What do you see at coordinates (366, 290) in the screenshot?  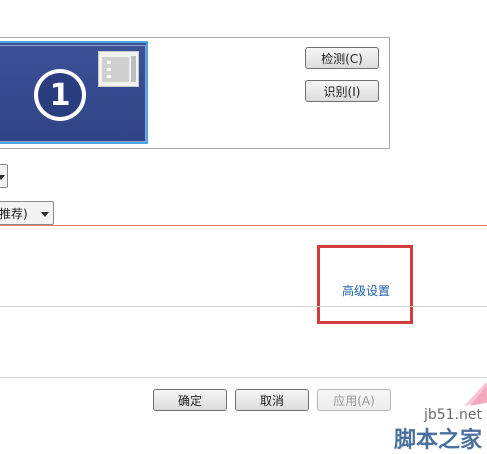 I see `advanced-settings-link: 高级设置` at bounding box center [366, 290].